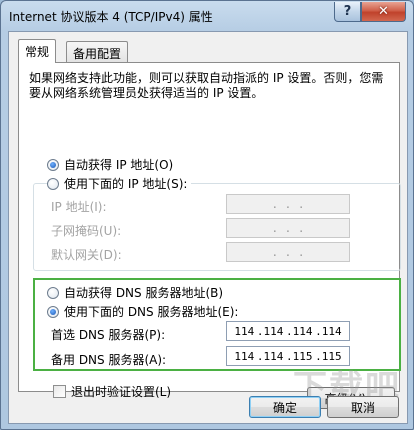  What do you see at coordinates (59, 391) in the screenshot?
I see `validate-on-exit-checkbox` at bounding box center [59, 391].